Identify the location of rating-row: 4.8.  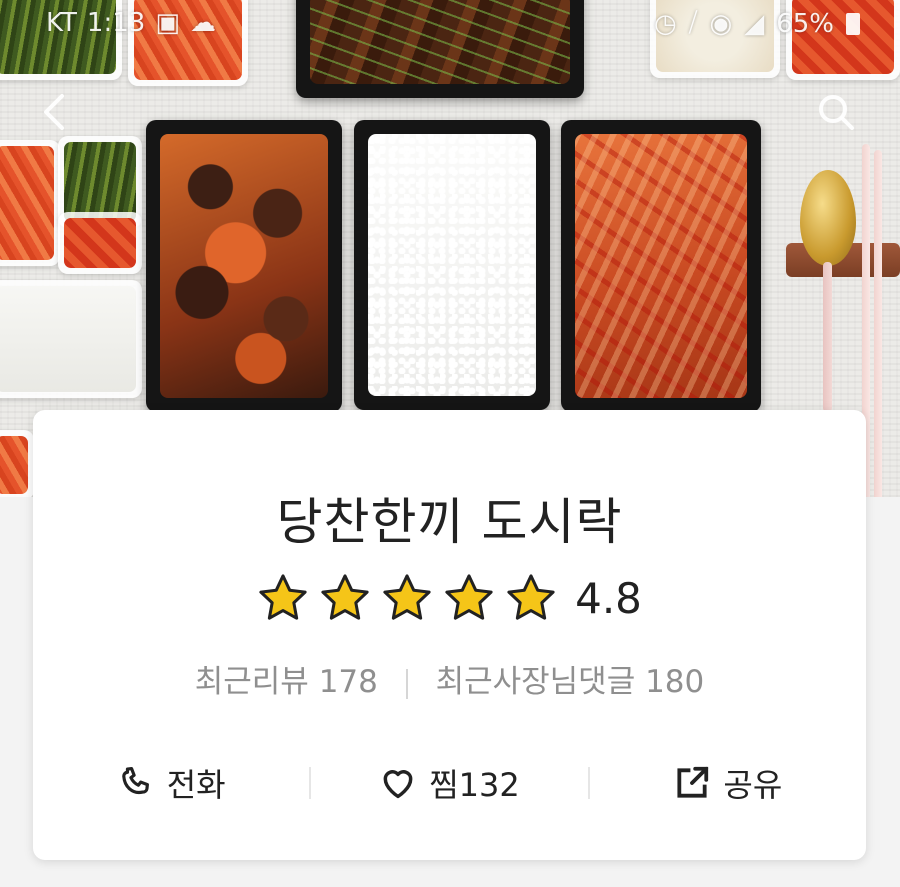
(449, 598).